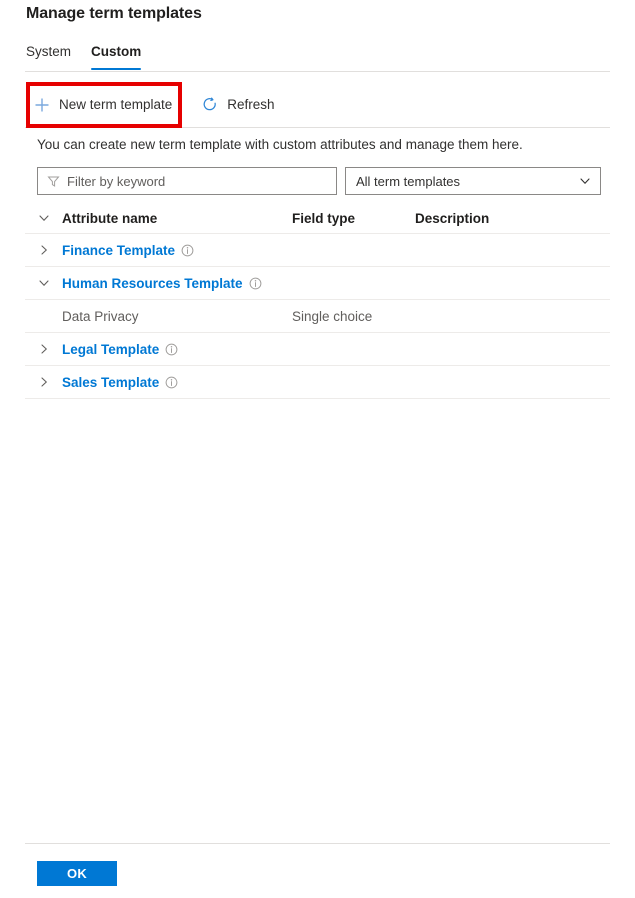 This screenshot has width=635, height=898. Describe the element at coordinates (42, 105) in the screenshot. I see `plus-icon` at that location.